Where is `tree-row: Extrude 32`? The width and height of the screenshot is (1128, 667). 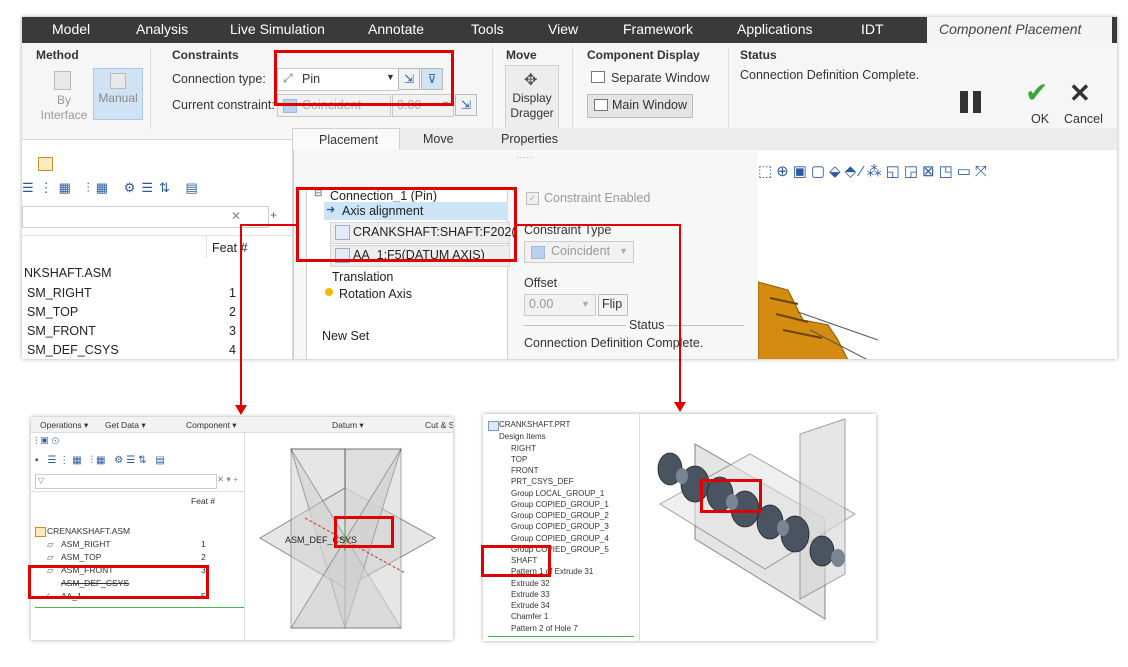 tree-row: Extrude 32 is located at coordinates (530, 583).